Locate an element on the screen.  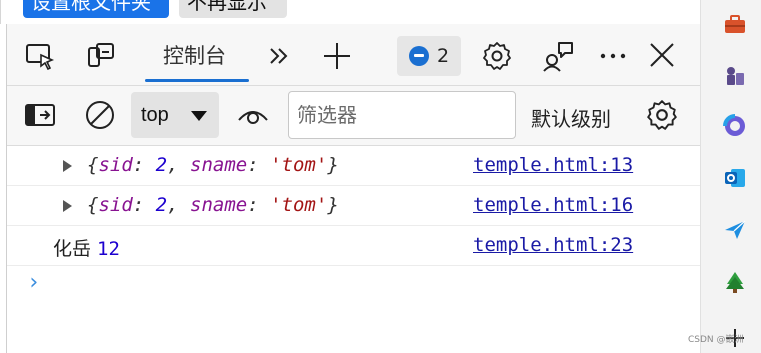
message-icon is located at coordinates (419, 56).